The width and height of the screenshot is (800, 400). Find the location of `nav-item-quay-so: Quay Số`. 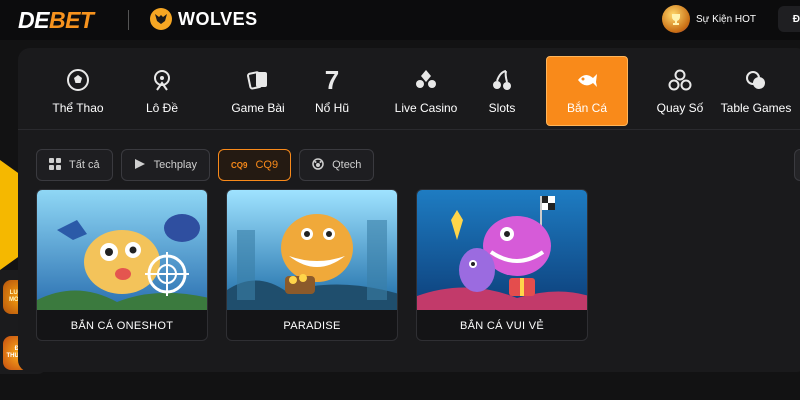

nav-item-quay-so: Quay Số is located at coordinates (680, 91).